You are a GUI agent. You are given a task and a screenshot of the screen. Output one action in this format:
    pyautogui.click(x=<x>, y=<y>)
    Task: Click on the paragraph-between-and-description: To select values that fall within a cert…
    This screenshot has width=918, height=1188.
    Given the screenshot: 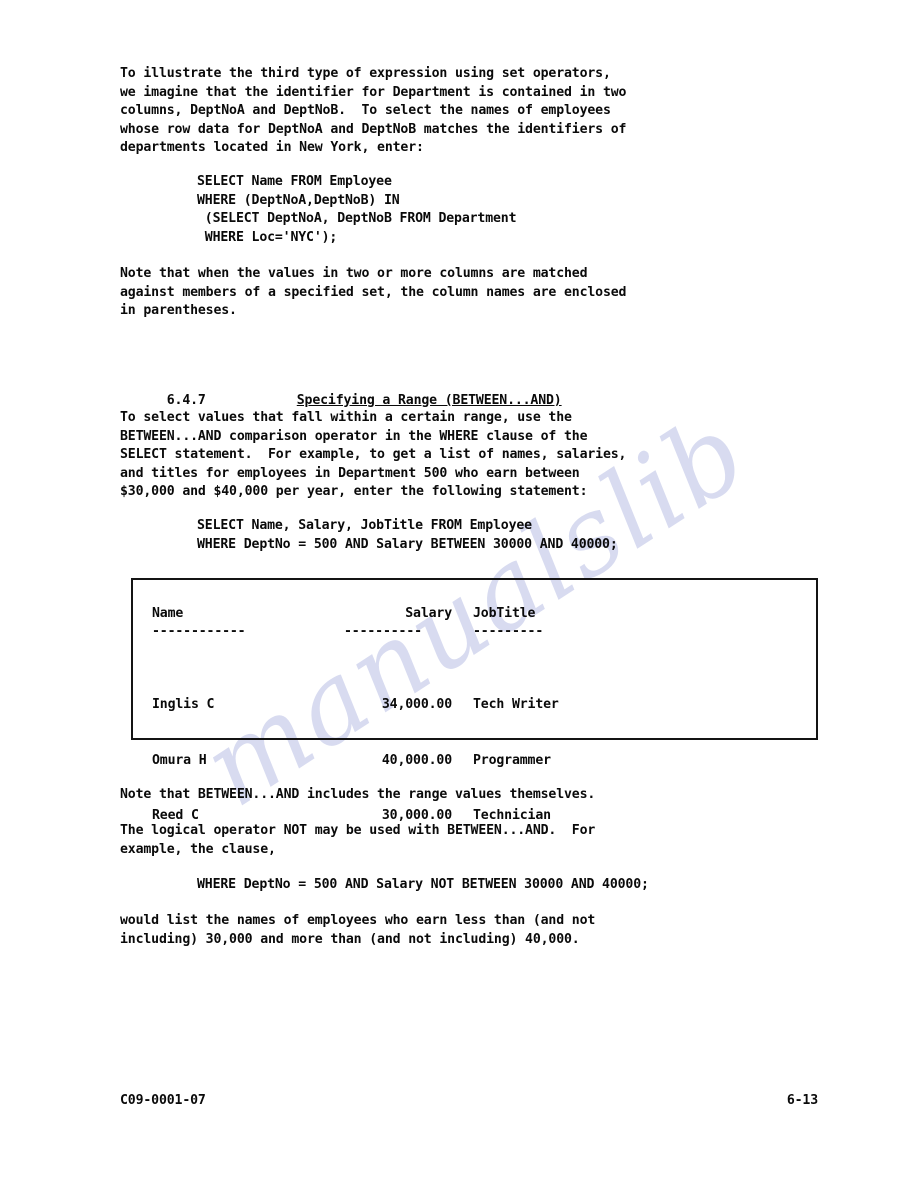 What is the action you would take?
    pyautogui.click(x=373, y=454)
    